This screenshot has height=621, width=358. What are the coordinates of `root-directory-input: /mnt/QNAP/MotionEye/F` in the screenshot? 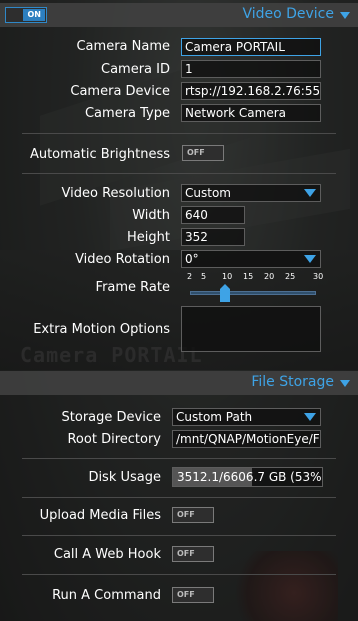 It's located at (246, 439).